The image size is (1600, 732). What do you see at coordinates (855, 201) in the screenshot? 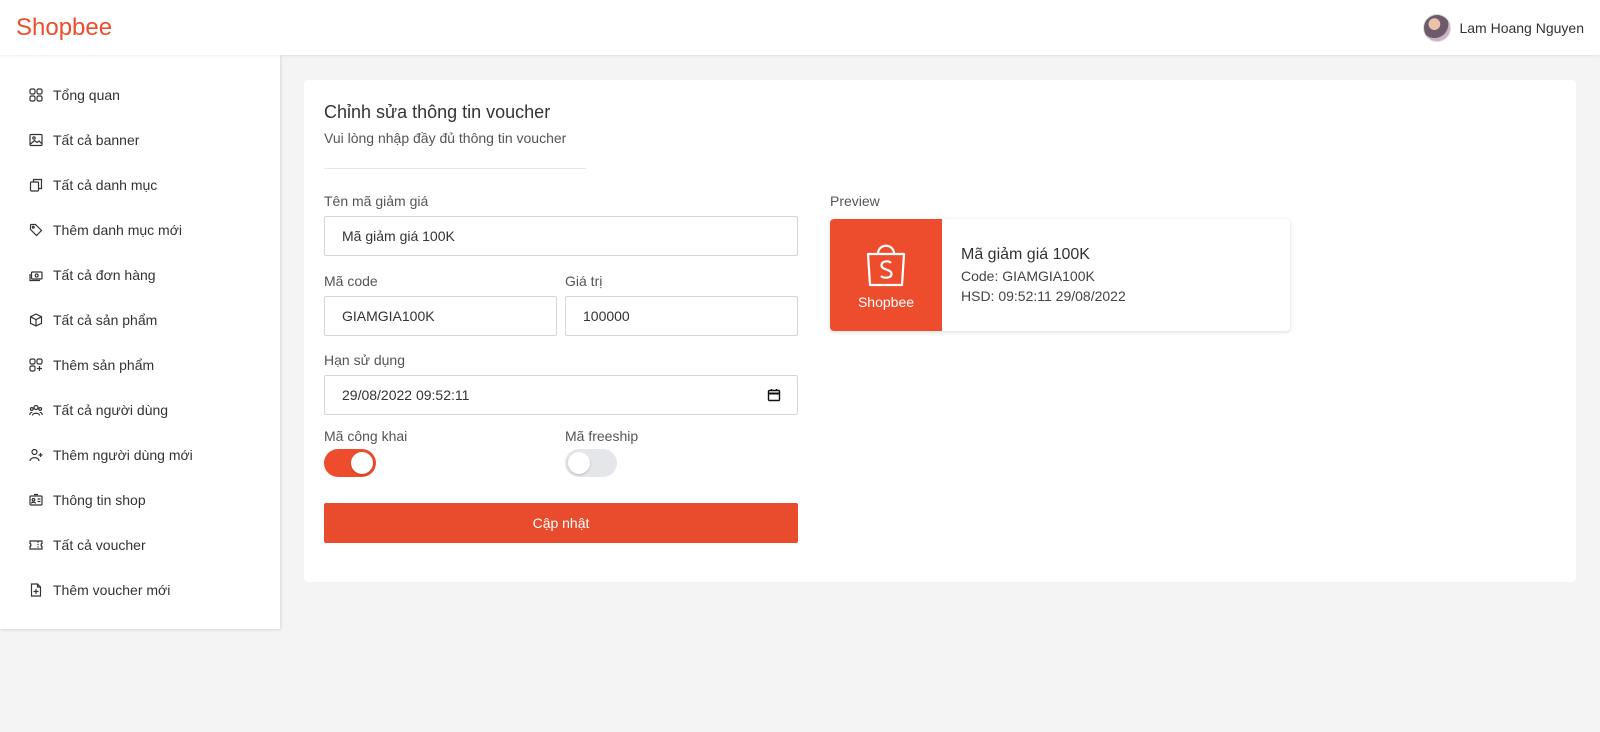
I see `preview-label: Preview` at bounding box center [855, 201].